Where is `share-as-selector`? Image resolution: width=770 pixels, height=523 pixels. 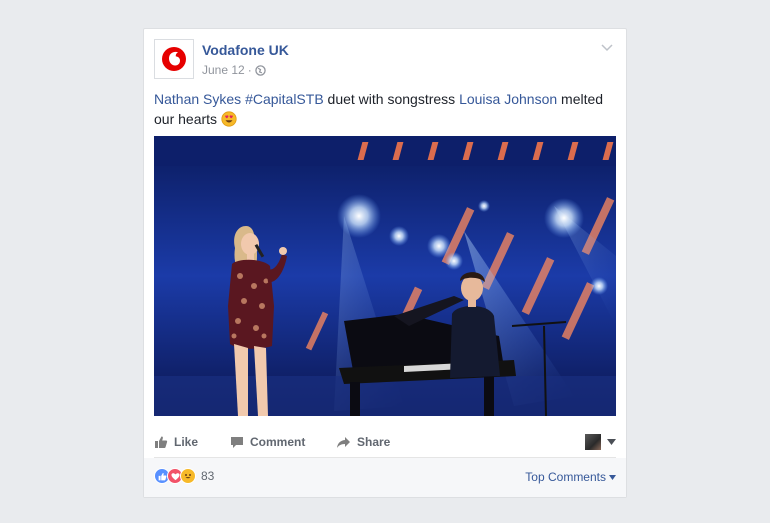
share-as-selector is located at coordinates (600, 442).